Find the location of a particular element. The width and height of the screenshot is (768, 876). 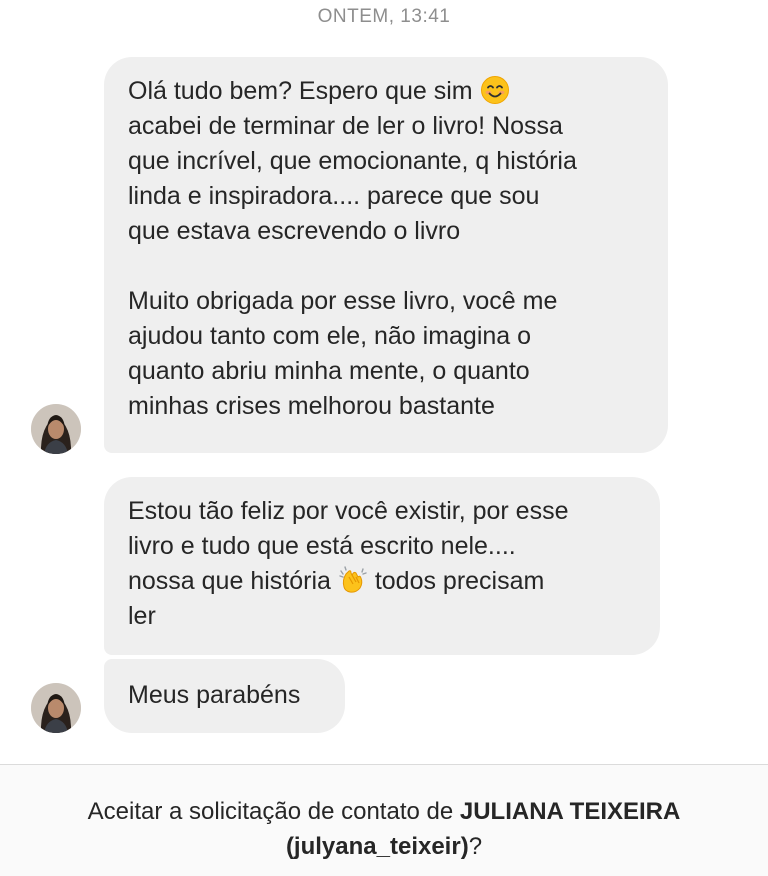

message-text: quanto abriu minha mente, o quanto is located at coordinates (329, 371).